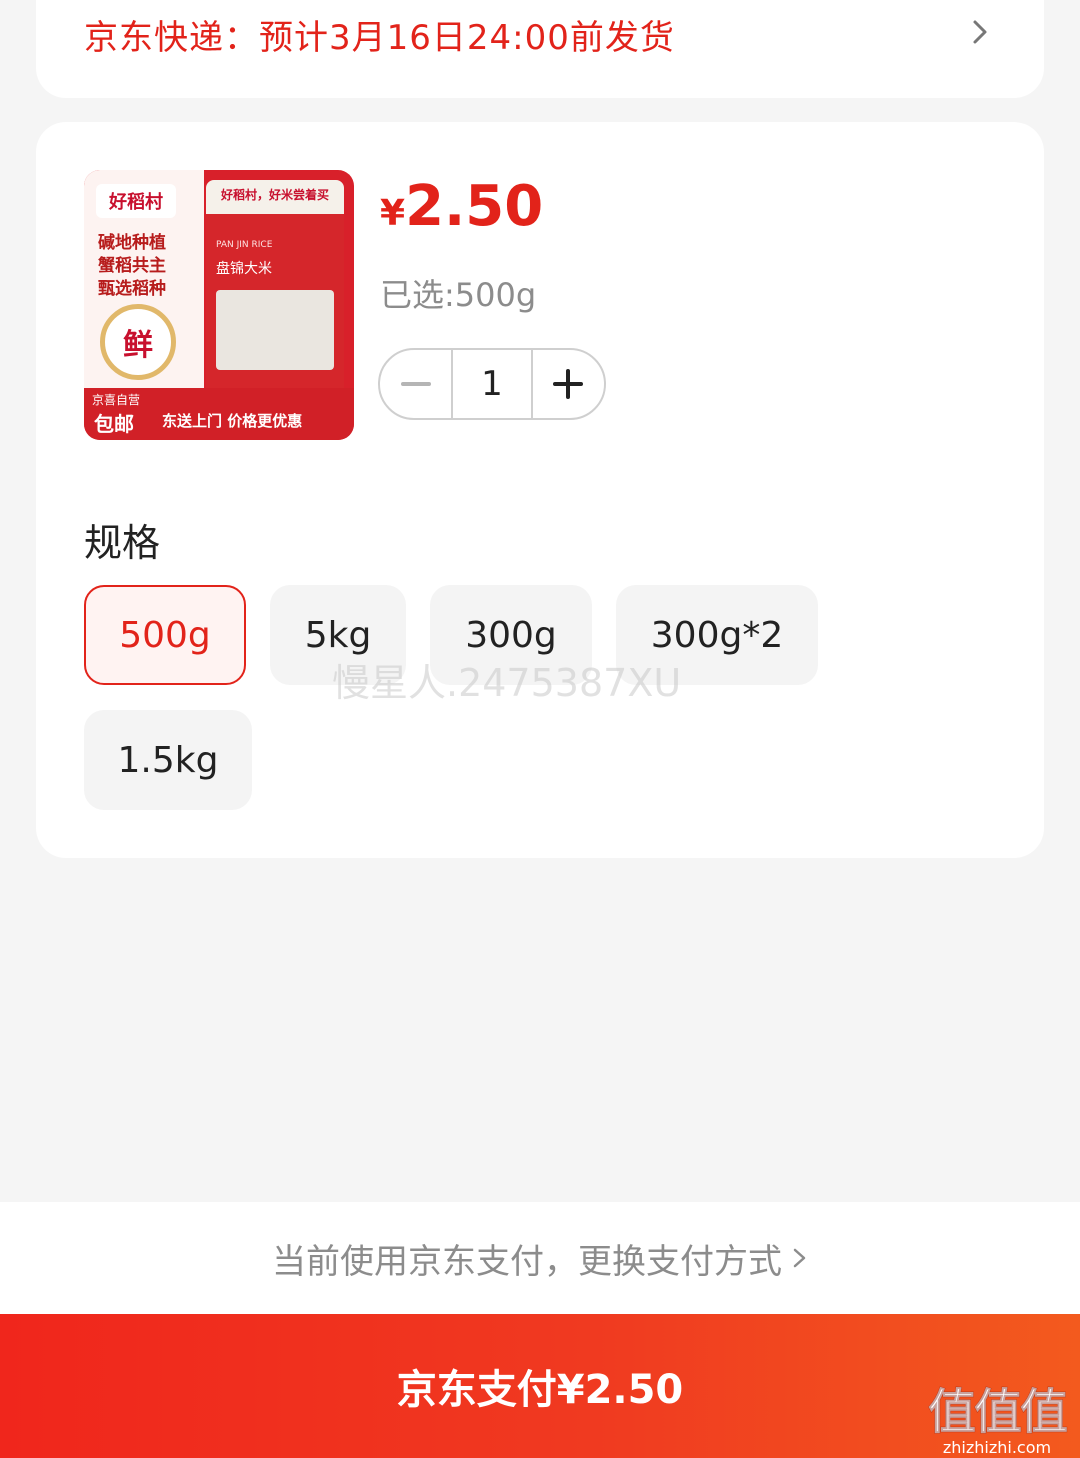  Describe the element at coordinates (507, 683) in the screenshot. I see `user-watermark: 慢星人.2475387XU` at that location.